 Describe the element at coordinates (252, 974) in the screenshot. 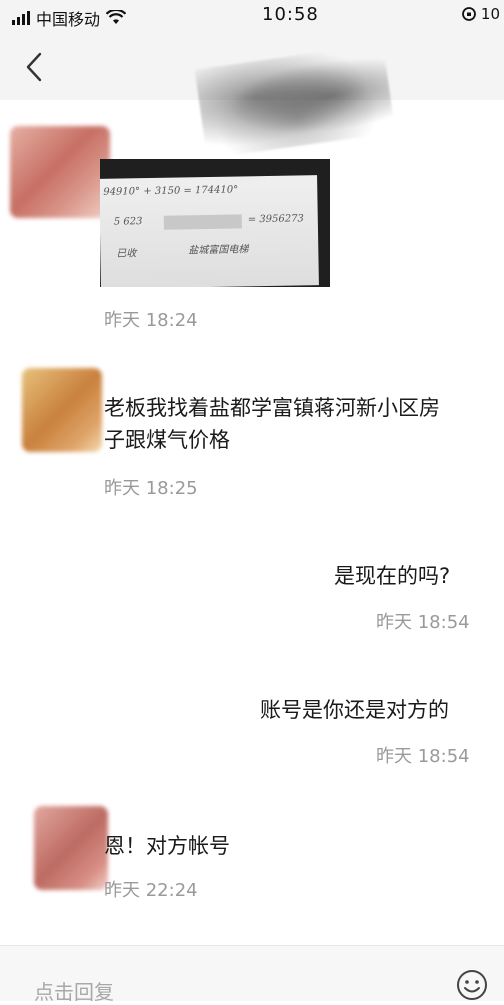

I see `reply-bar: 点击回复` at that location.